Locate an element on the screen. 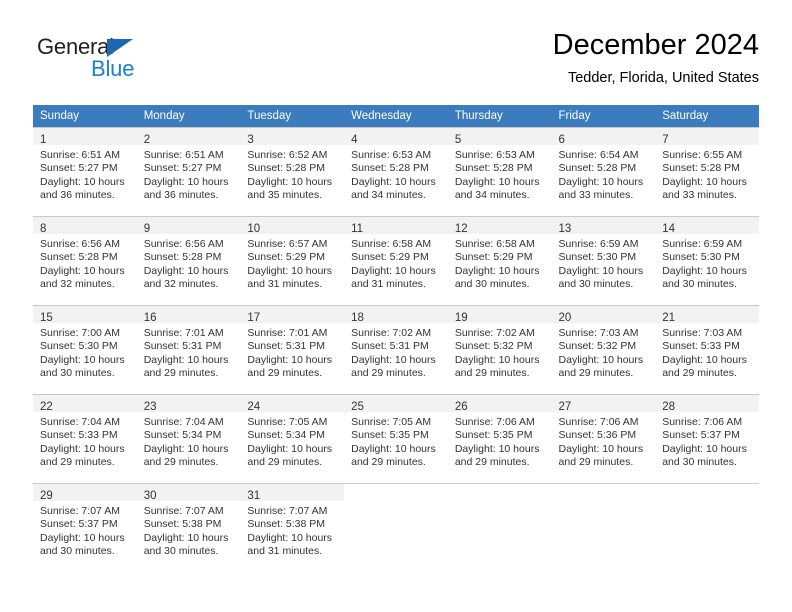 This screenshot has height=612, width=792. day-number: 7 is located at coordinates (665, 140).